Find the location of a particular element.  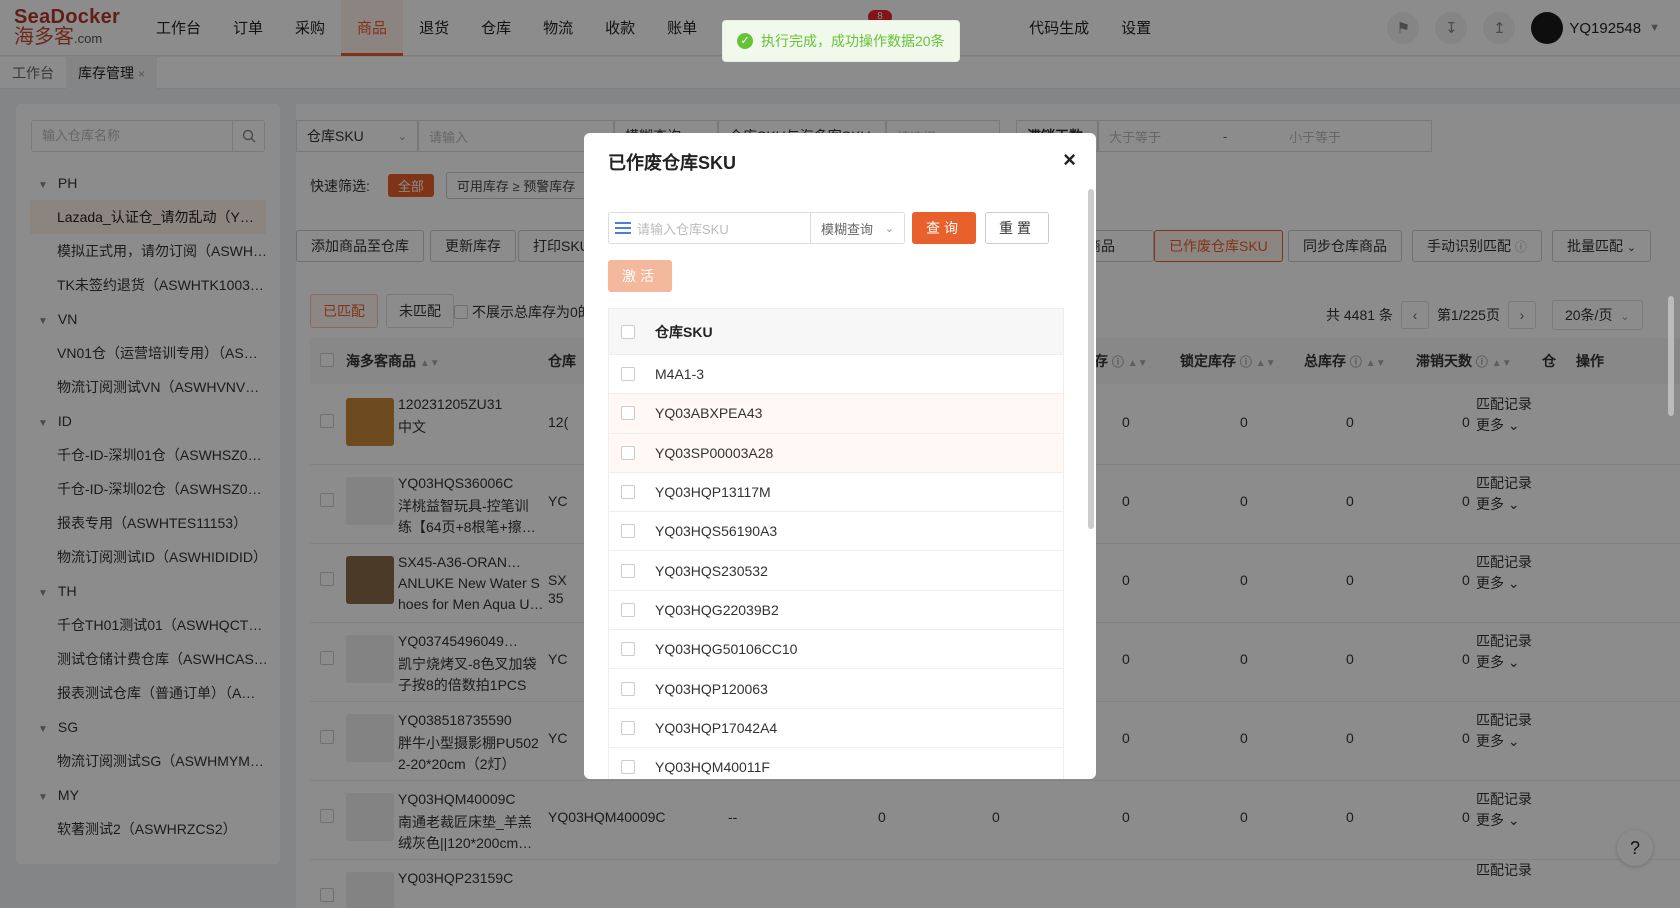

chevron-down-icon: ⌄ is located at coordinates (889, 228).